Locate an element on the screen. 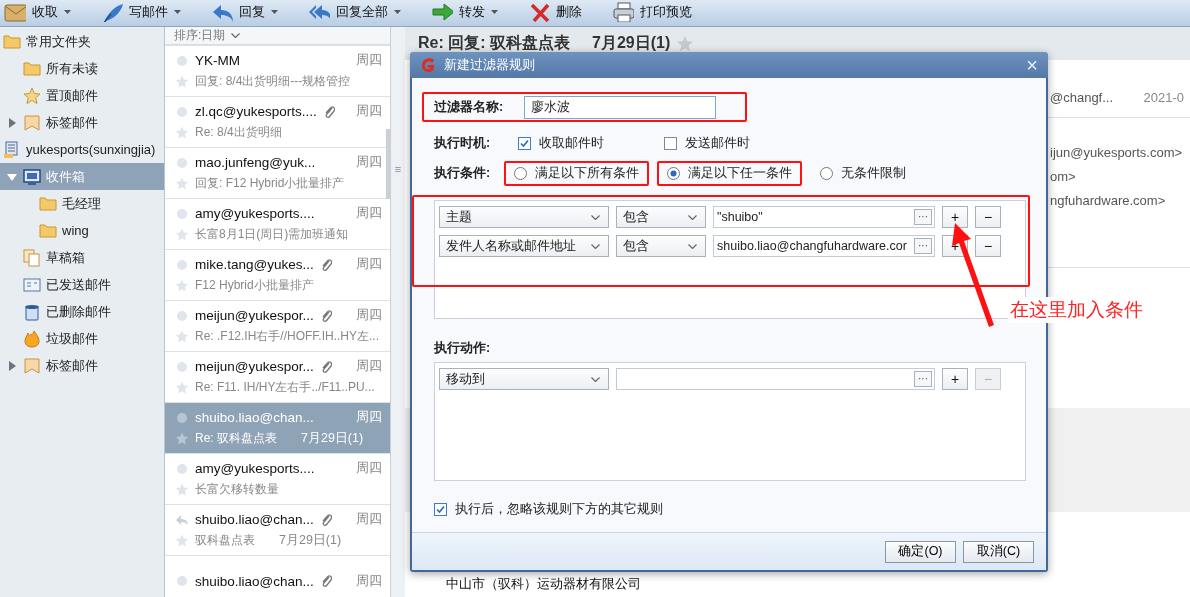  email-date: 7月29日(1) is located at coordinates (631, 42).